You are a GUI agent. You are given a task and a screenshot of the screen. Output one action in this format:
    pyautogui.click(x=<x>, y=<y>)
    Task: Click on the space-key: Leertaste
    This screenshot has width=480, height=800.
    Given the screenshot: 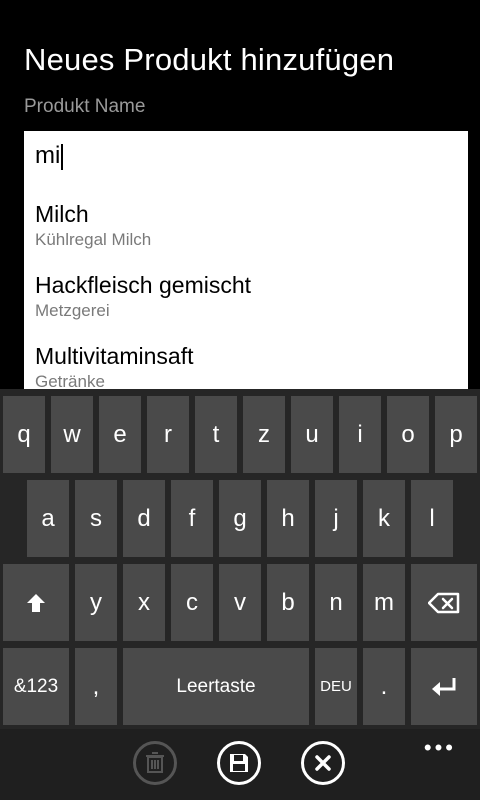 What is the action you would take?
    pyautogui.click(x=216, y=686)
    